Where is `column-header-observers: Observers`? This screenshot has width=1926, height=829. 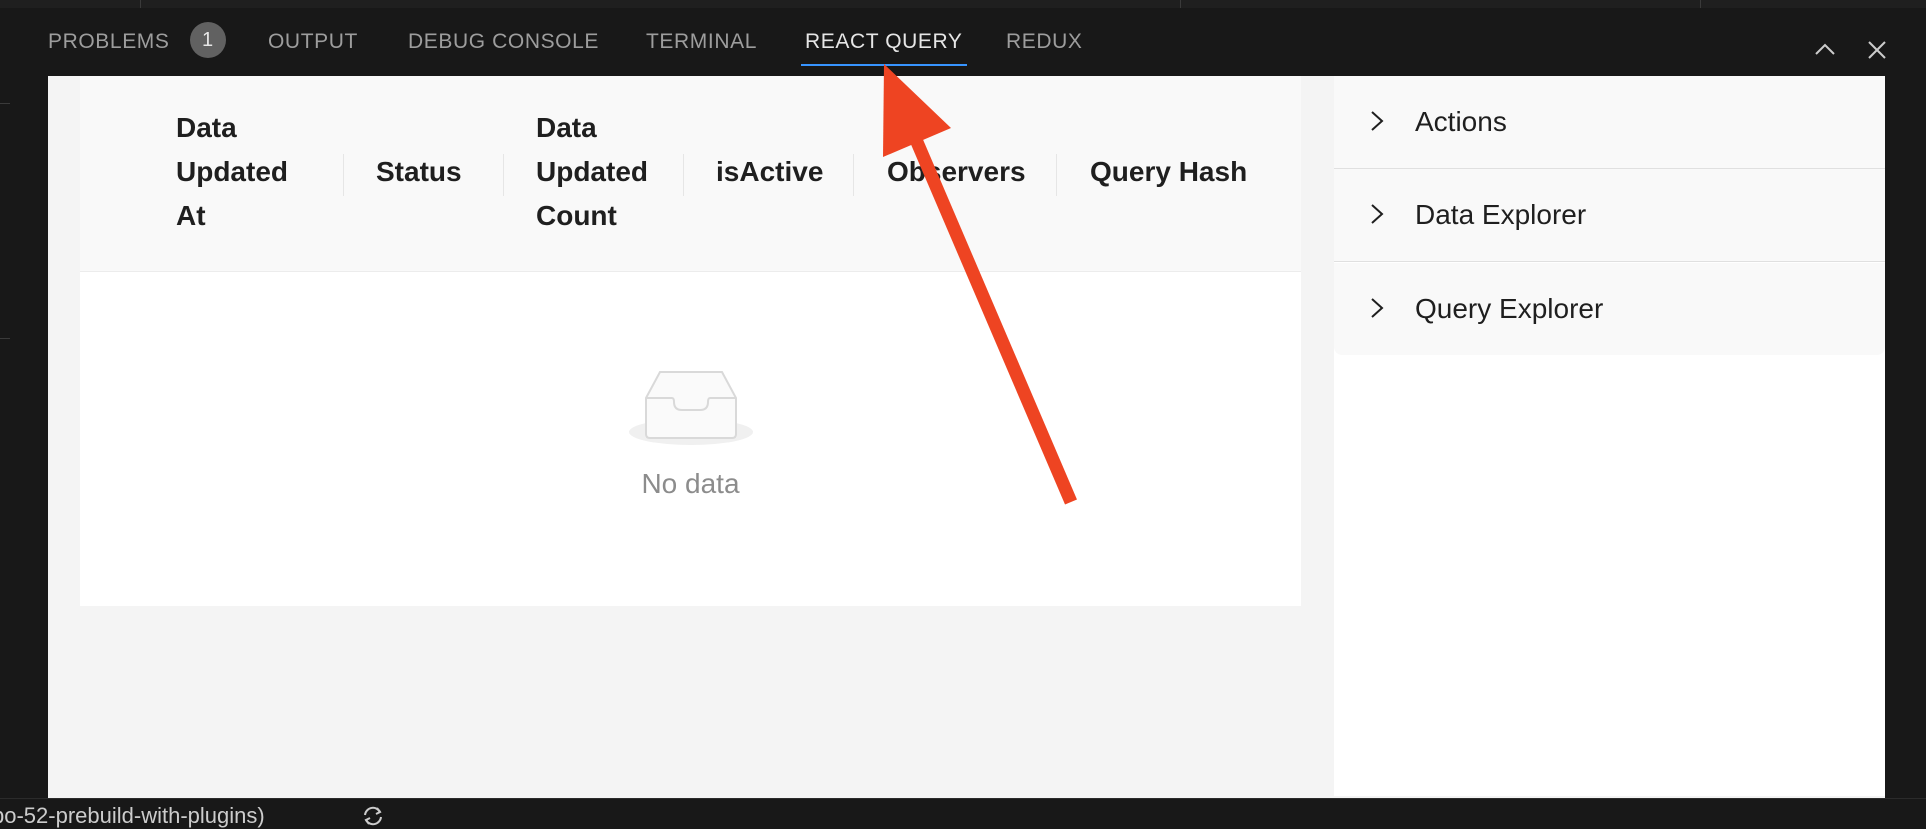 column-header-observers: Observers is located at coordinates (956, 172).